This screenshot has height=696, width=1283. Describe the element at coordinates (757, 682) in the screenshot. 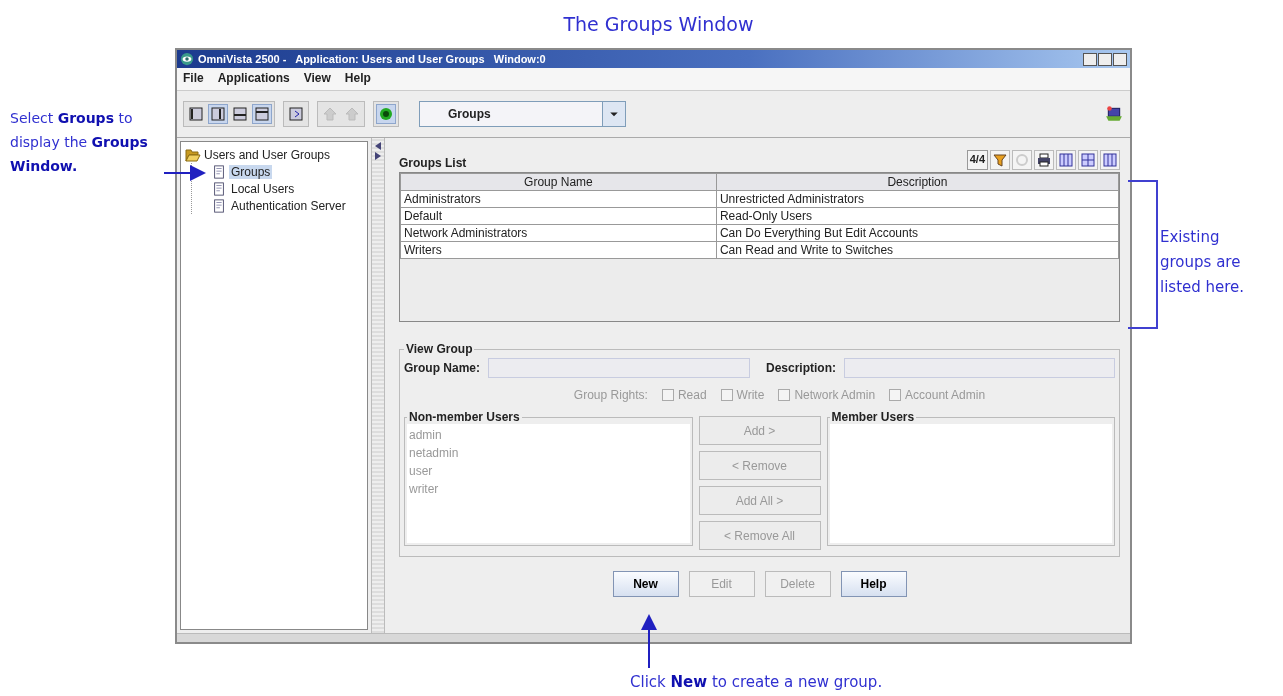

I see `callout-text: Click New to create a new group.` at that location.